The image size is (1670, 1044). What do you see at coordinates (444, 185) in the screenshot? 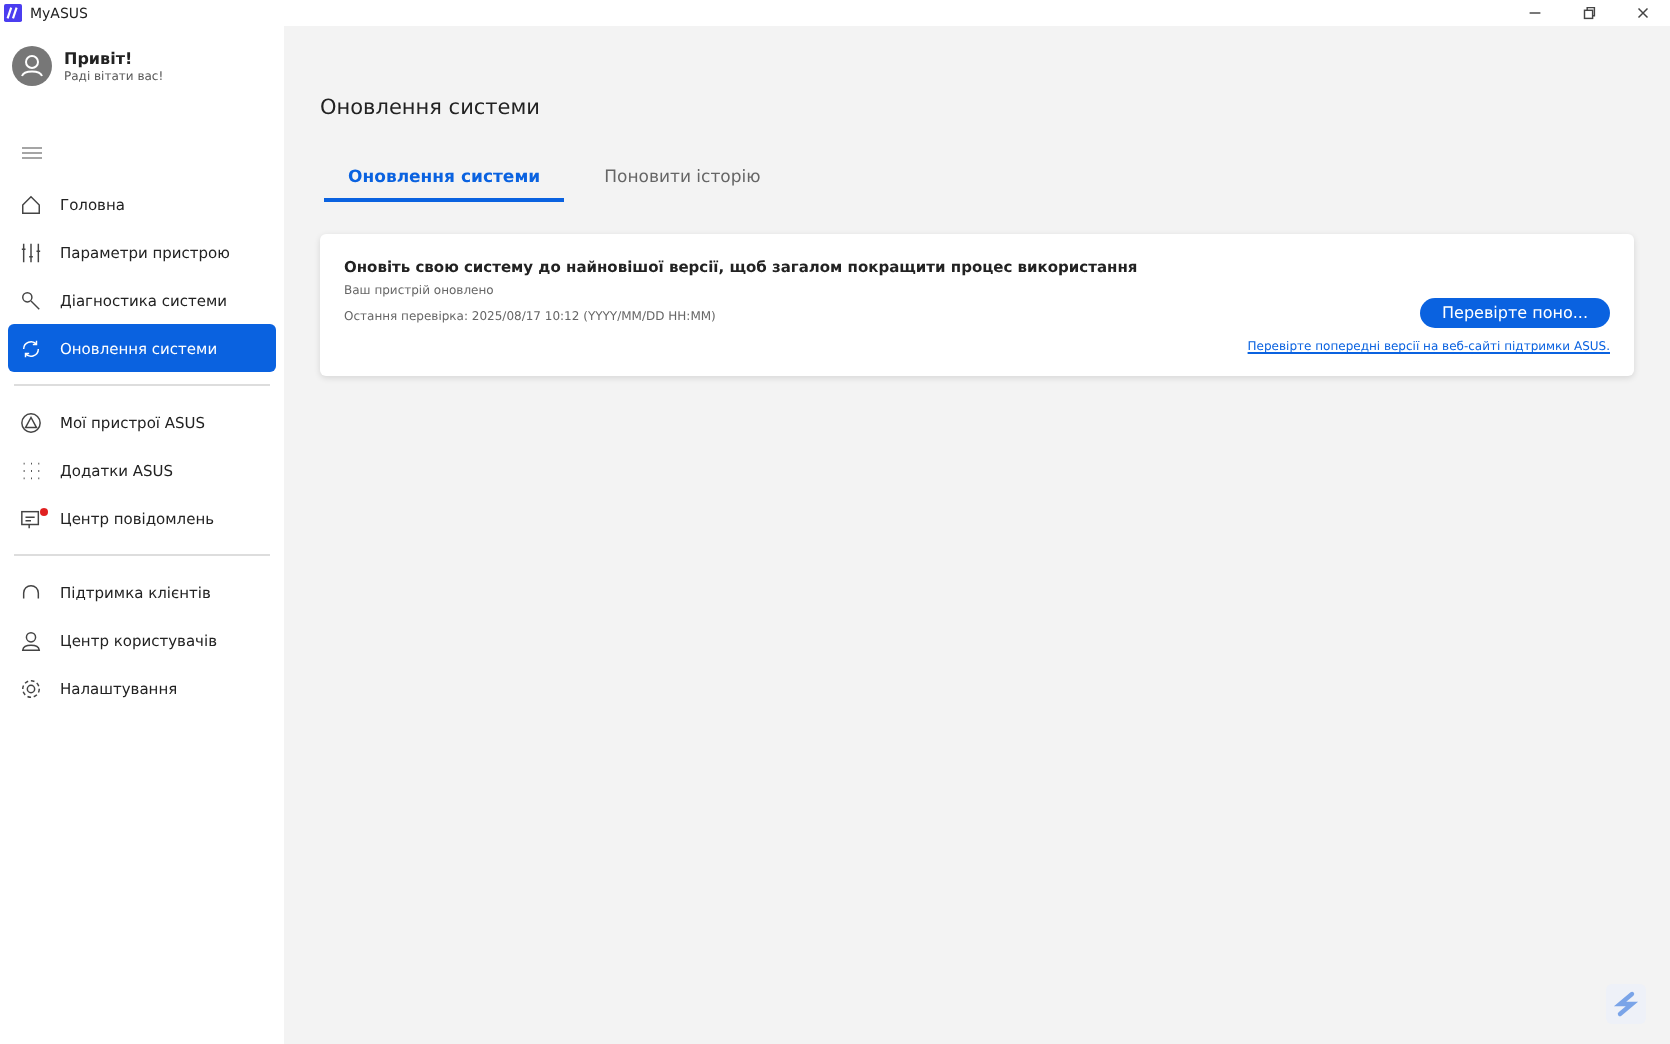
I see `tab: Оновлення системи` at bounding box center [444, 185].